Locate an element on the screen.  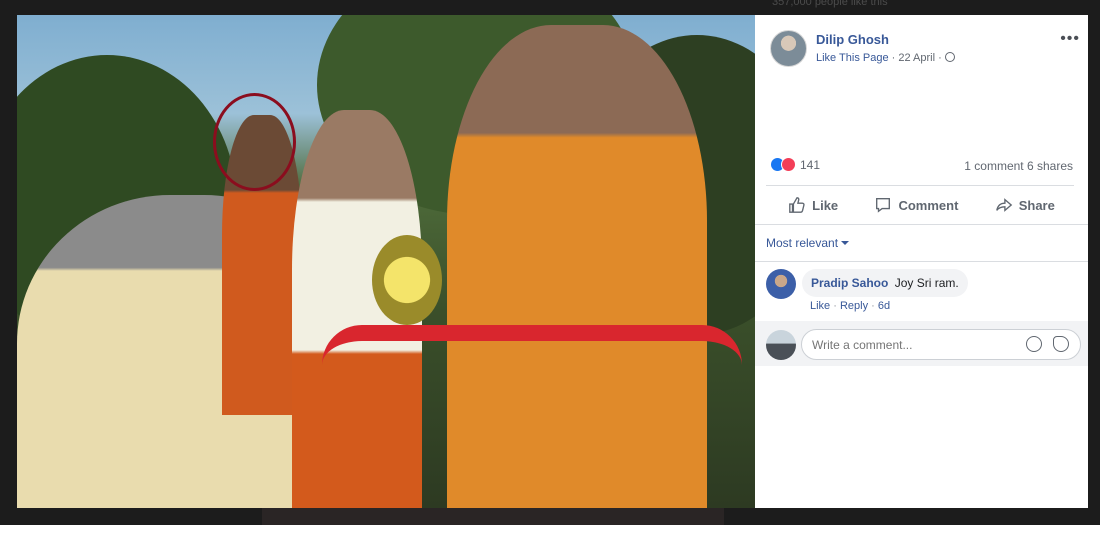
share-count: 6 shares is located at coordinates (1050, 166).